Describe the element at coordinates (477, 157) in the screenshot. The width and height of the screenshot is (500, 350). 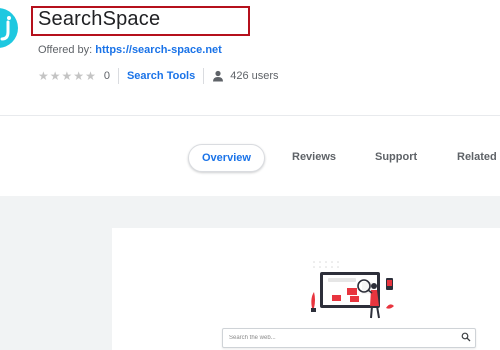
I see `tab-related: Related` at that location.